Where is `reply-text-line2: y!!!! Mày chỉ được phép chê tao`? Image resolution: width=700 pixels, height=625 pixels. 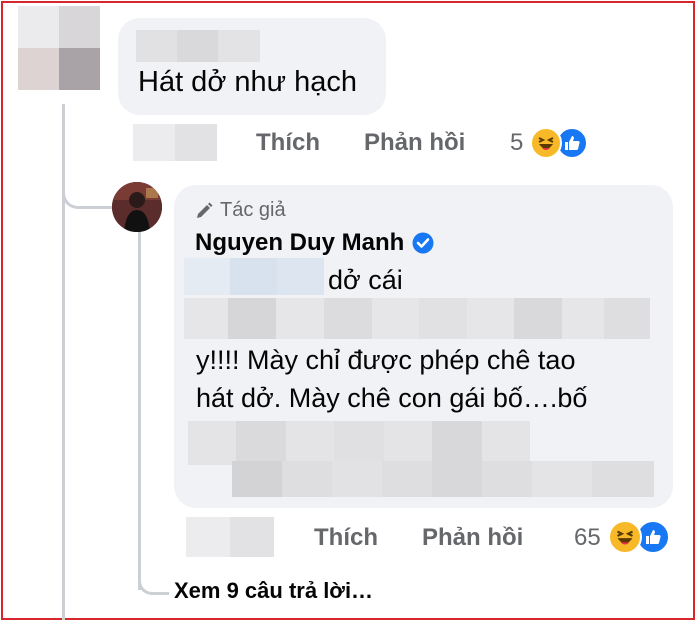
reply-text-line2: y!!!! Mày chỉ được phép chê tao is located at coordinates (386, 360).